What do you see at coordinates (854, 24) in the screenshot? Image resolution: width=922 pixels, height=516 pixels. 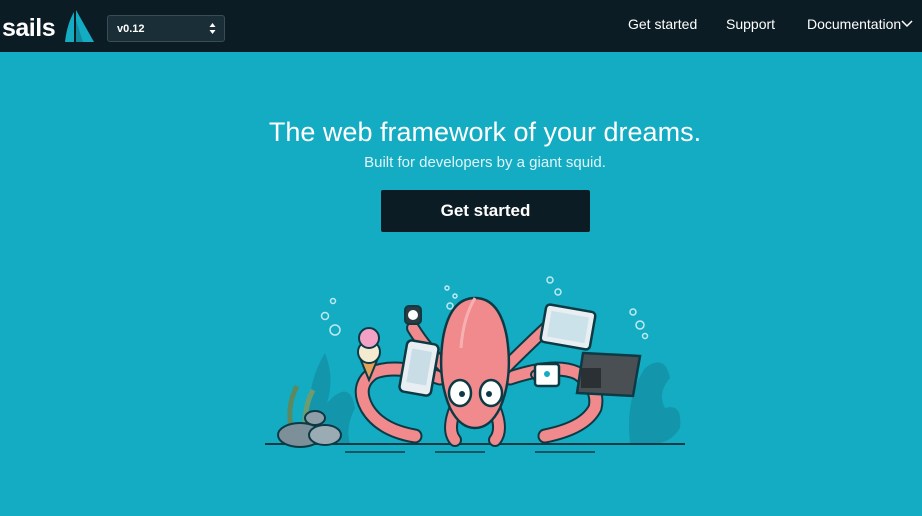 I see `nav-documentation-link: Documentation` at bounding box center [854, 24].